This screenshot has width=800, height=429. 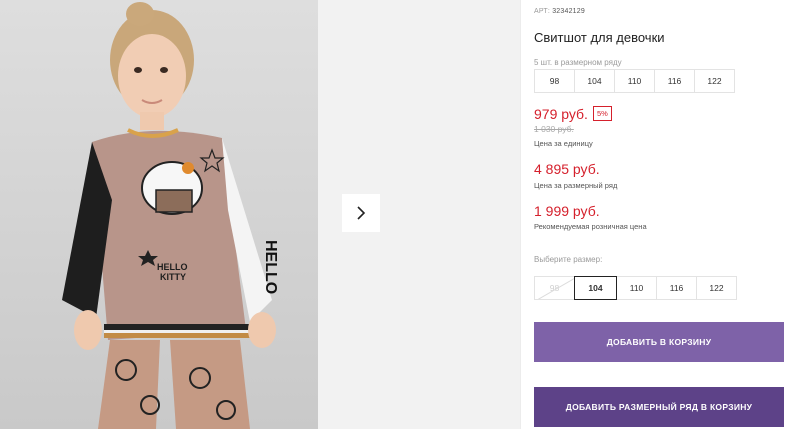 I want to click on add-to-cart-button: ДОБАВИТЬ В КОРЗИНУ, so click(x=659, y=342).